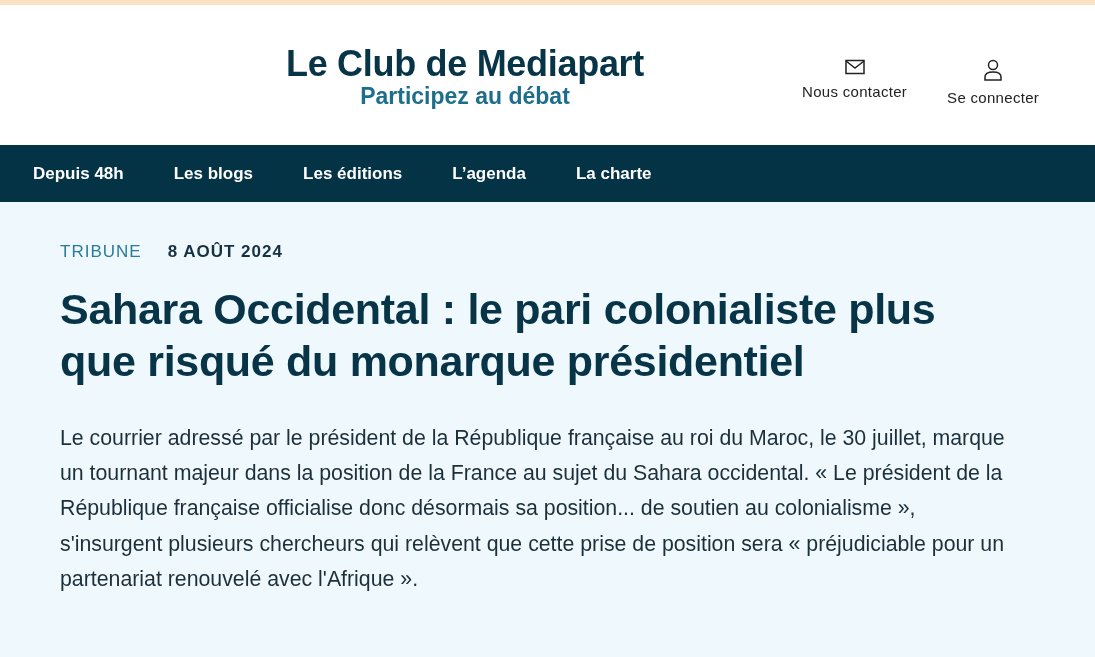 This screenshot has height=657, width=1095. I want to click on article-category: TRIBUNE, so click(101, 252).